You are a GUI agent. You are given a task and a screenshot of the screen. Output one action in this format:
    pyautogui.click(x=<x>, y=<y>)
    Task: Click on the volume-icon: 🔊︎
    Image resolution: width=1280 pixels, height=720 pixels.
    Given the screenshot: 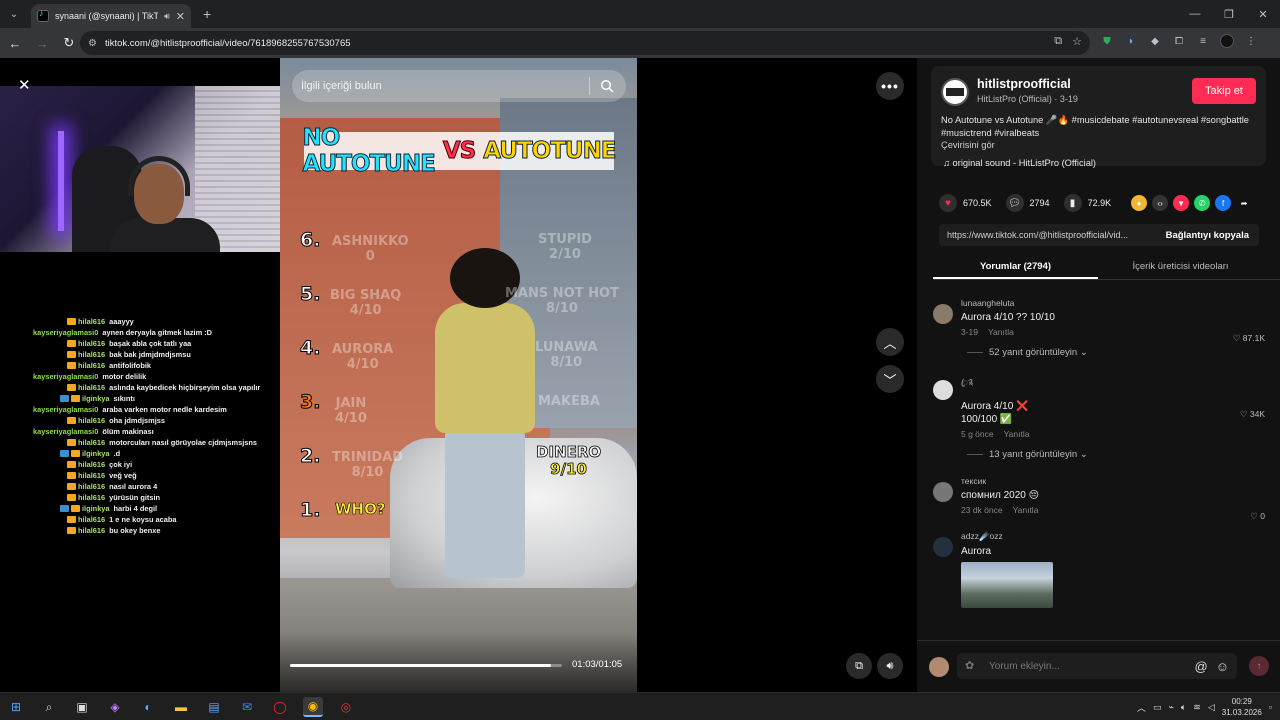 What is the action you would take?
    pyautogui.click(x=890, y=666)
    